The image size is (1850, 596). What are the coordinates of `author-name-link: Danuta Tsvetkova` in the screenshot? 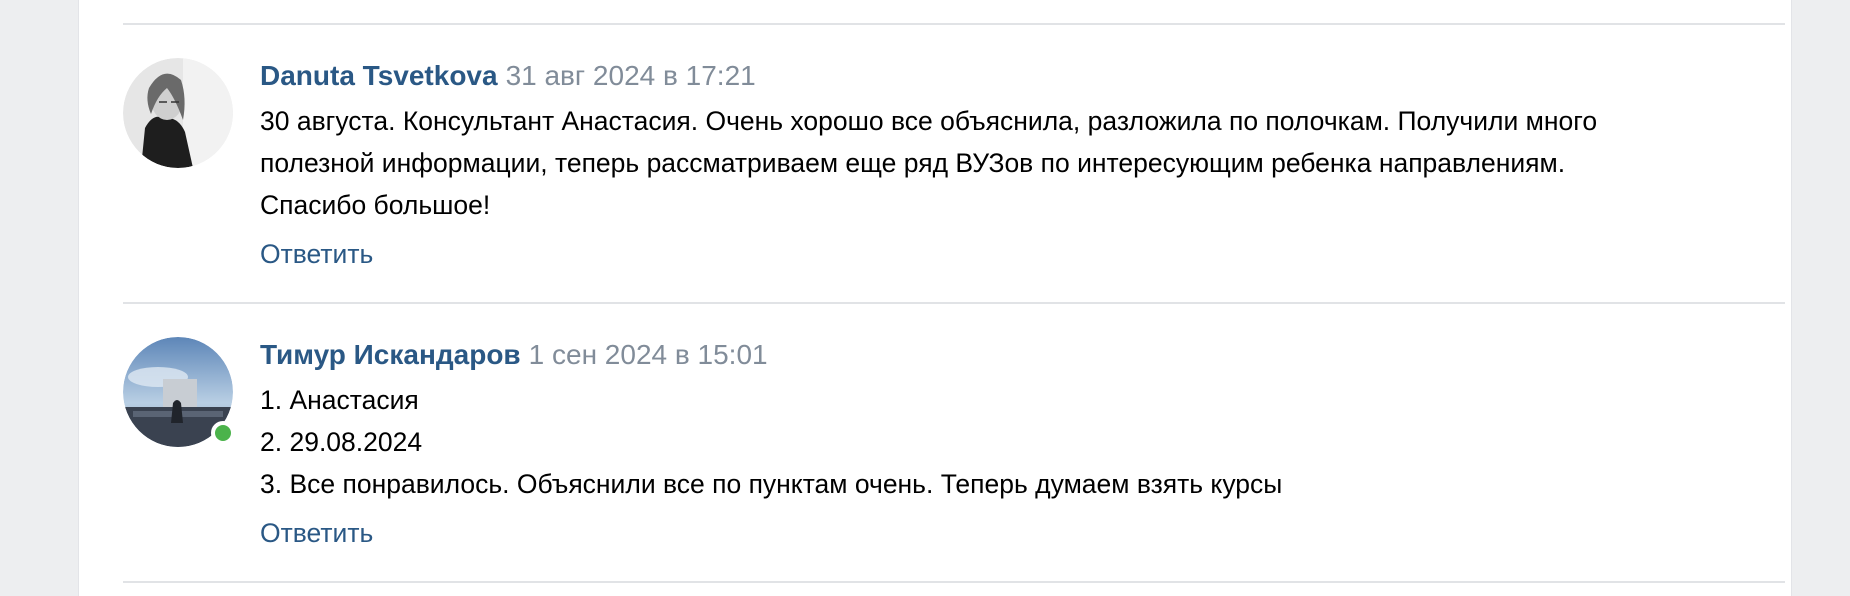 It's located at (379, 75).